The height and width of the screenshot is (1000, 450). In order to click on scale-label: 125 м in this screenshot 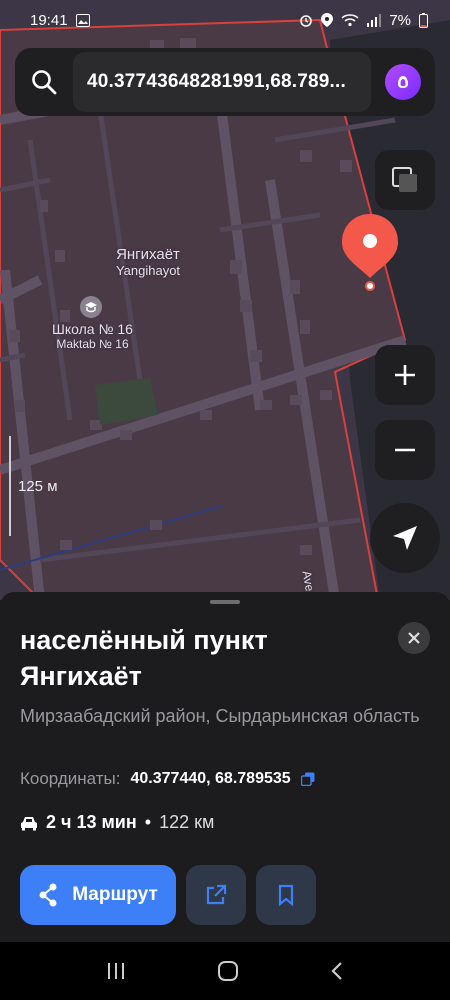, I will do `click(38, 486)`.